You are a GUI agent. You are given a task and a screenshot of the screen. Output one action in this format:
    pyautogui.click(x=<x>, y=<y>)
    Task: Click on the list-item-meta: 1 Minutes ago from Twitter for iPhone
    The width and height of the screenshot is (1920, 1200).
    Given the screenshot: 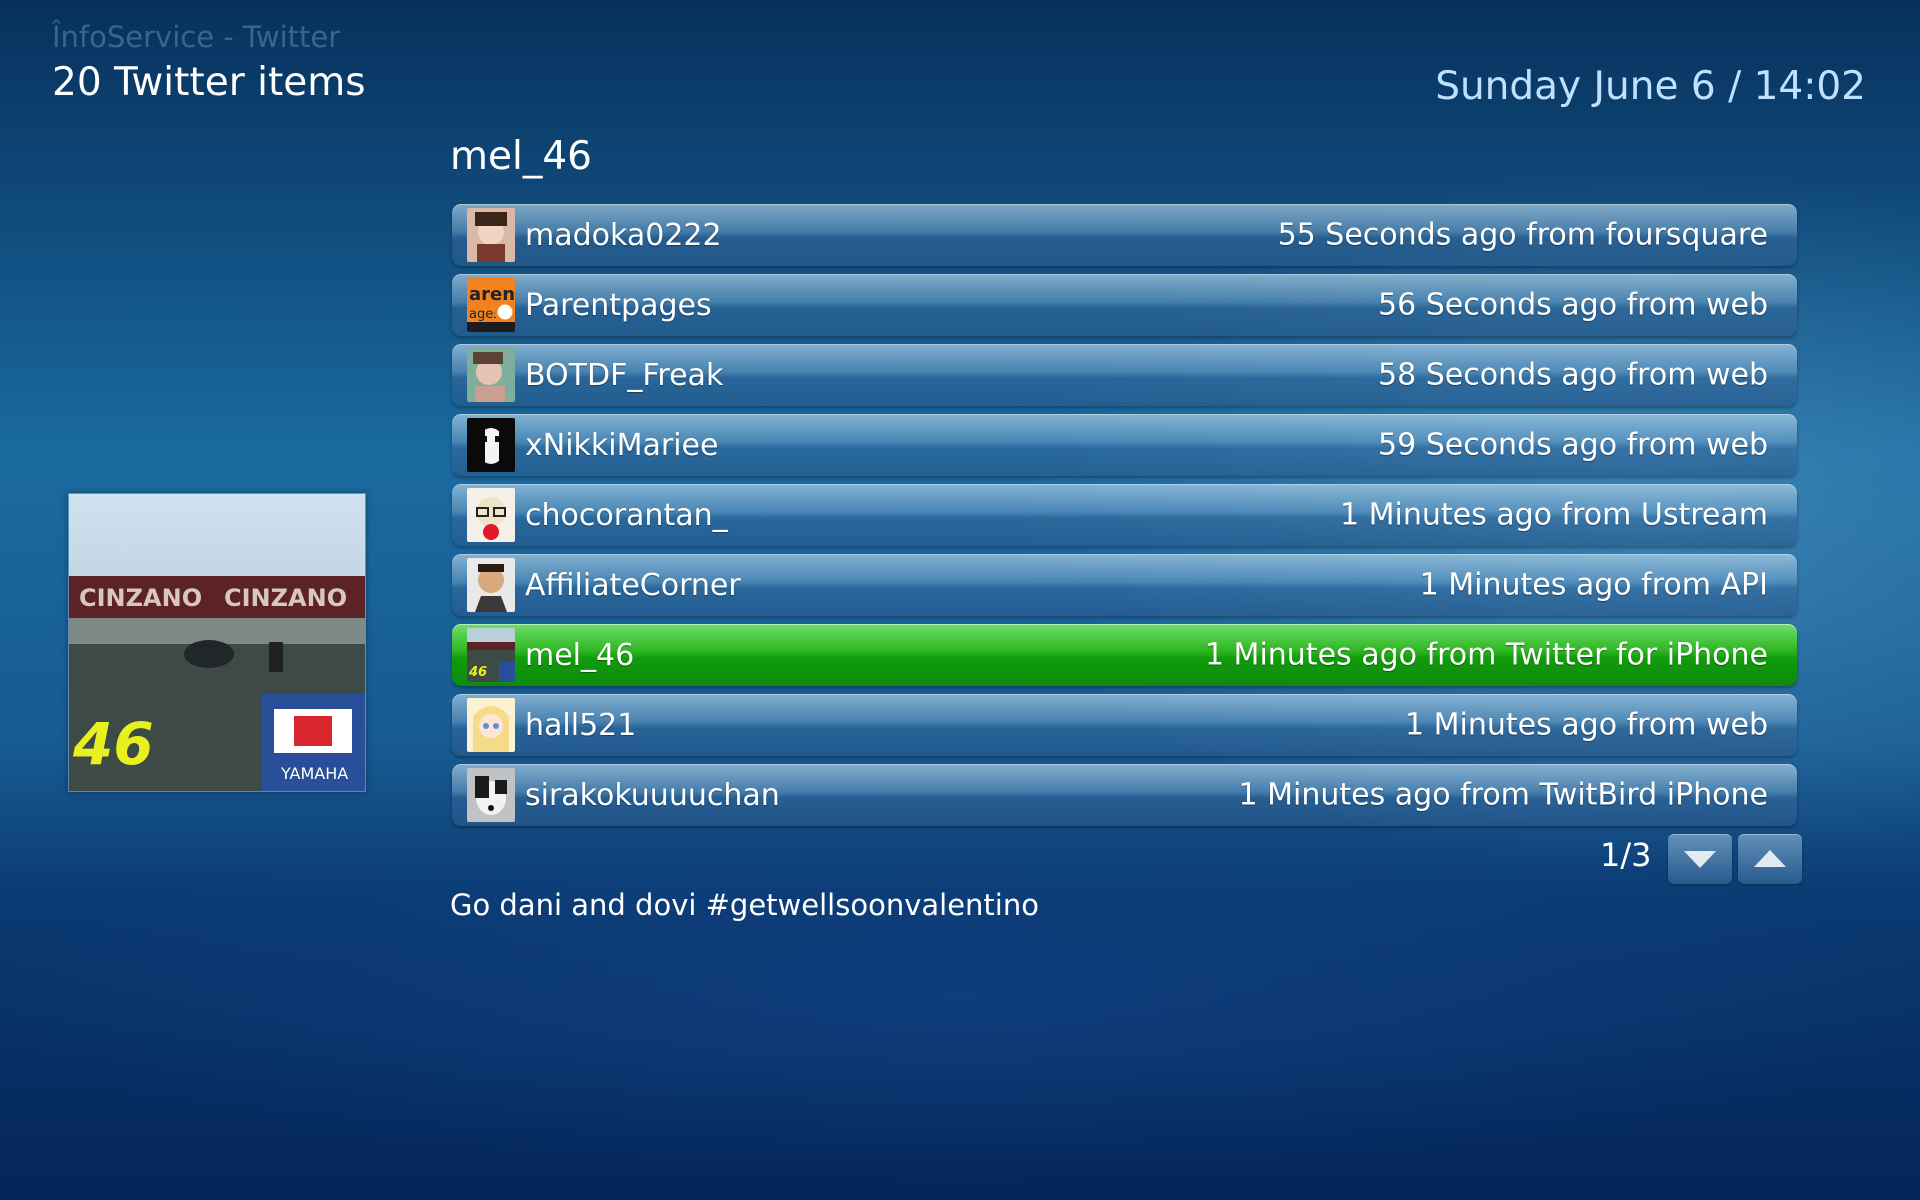 What is the action you would take?
    pyautogui.click(x=1486, y=655)
    